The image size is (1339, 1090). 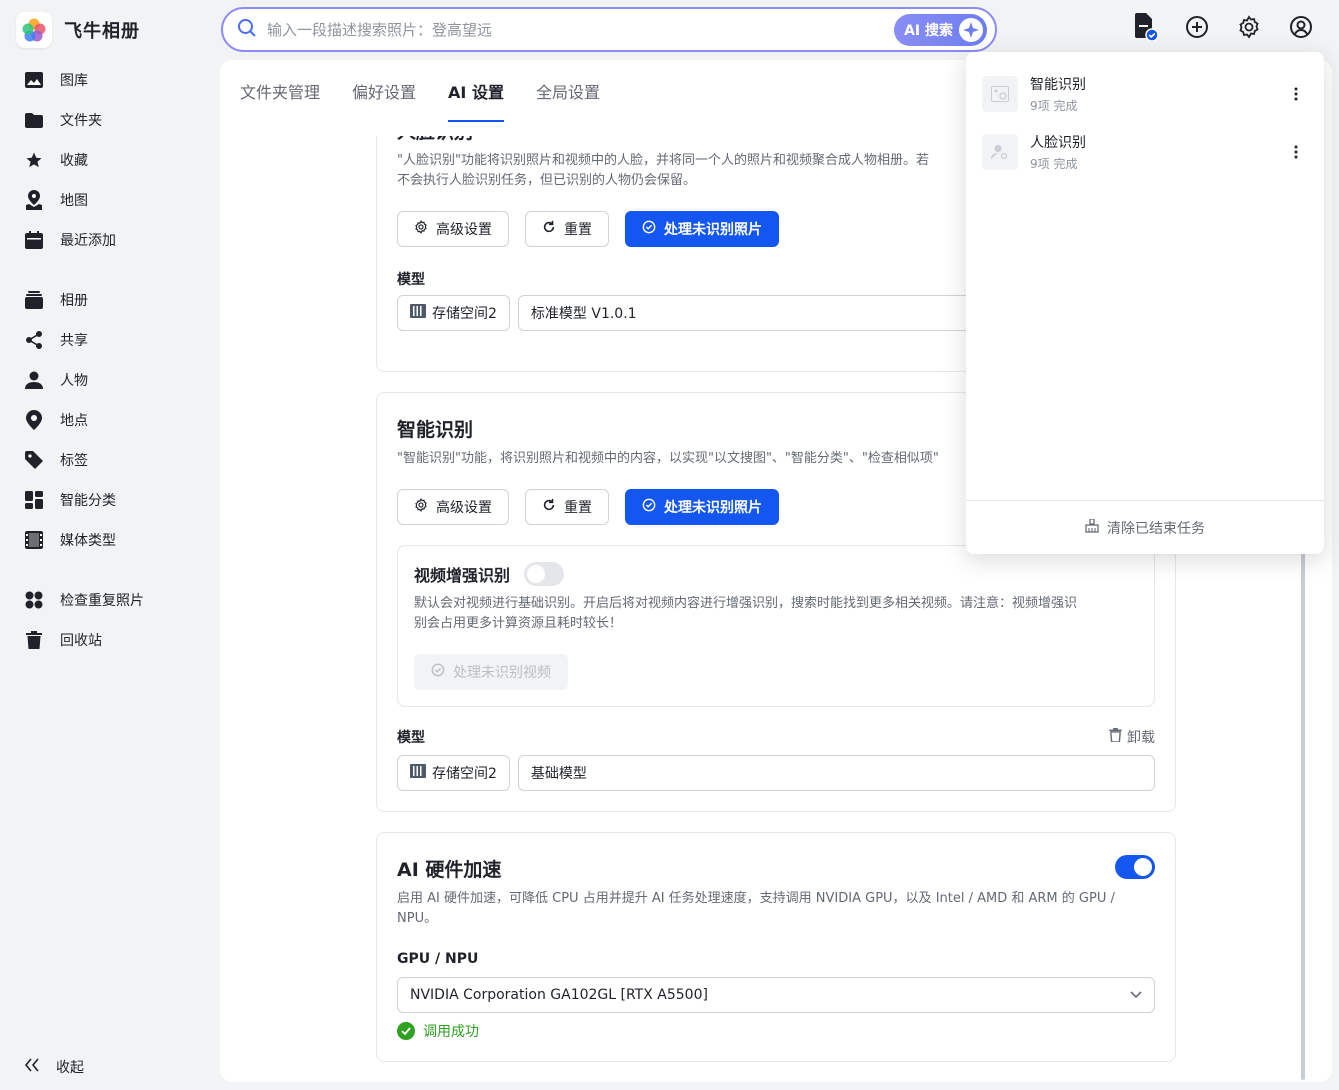 I want to click on search-input, so click(x=581, y=29).